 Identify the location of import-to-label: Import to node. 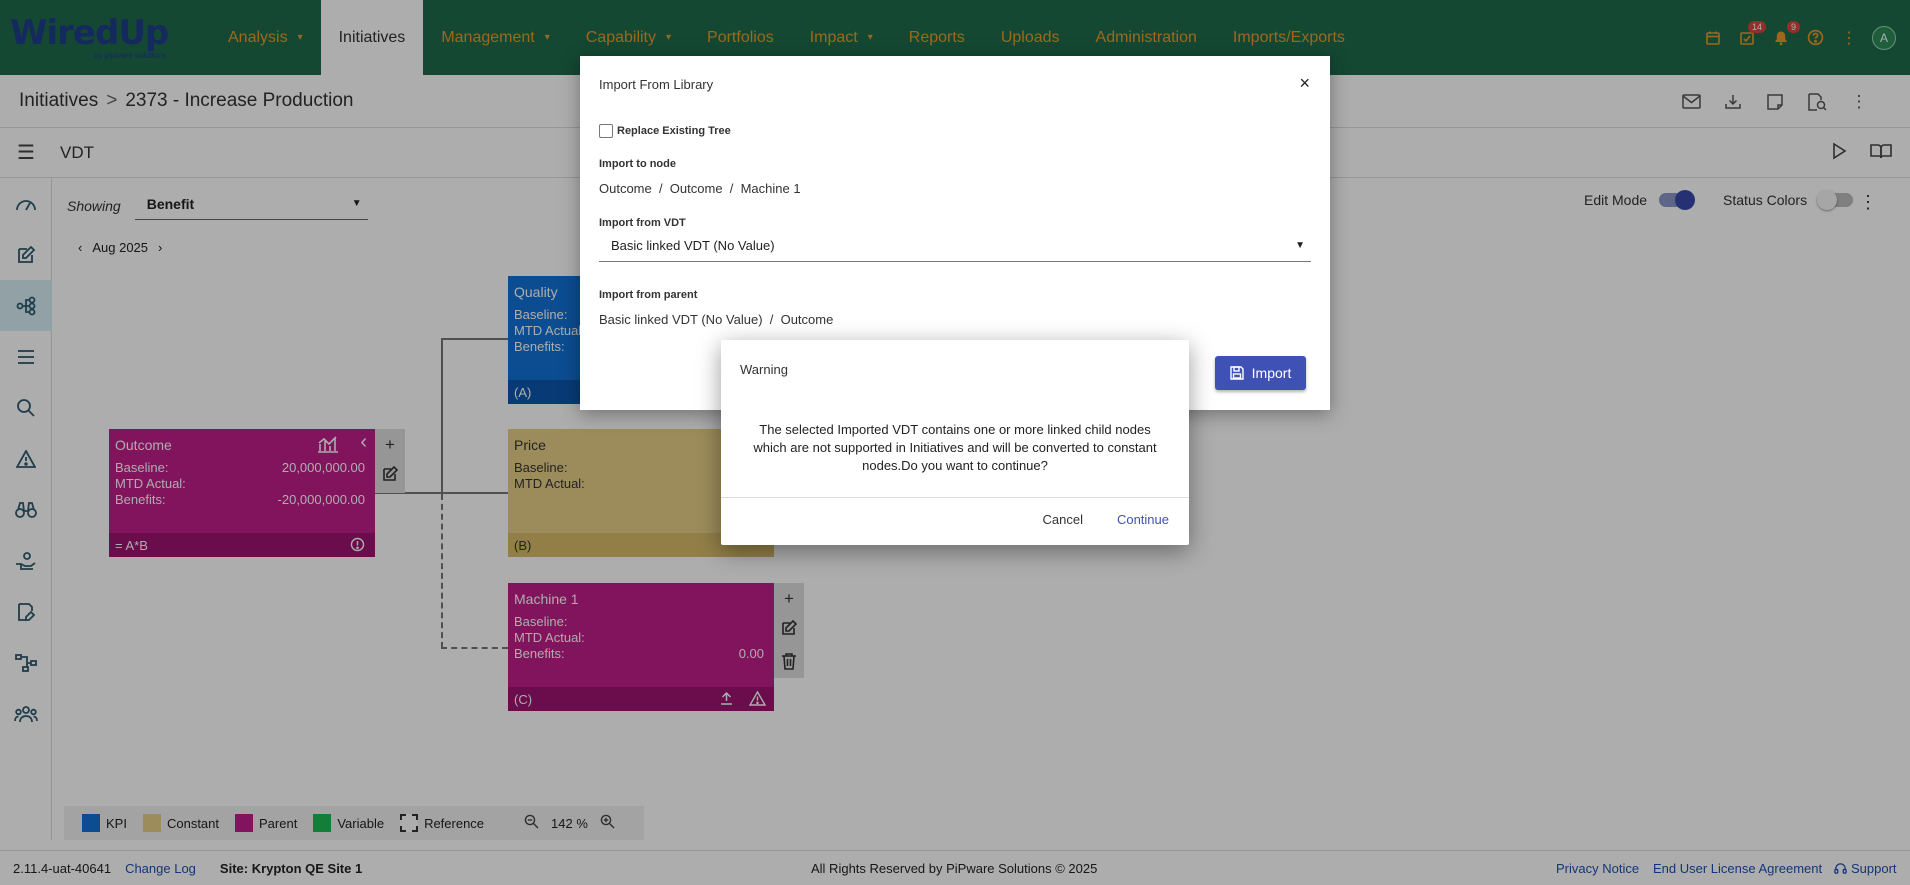
(637, 164).